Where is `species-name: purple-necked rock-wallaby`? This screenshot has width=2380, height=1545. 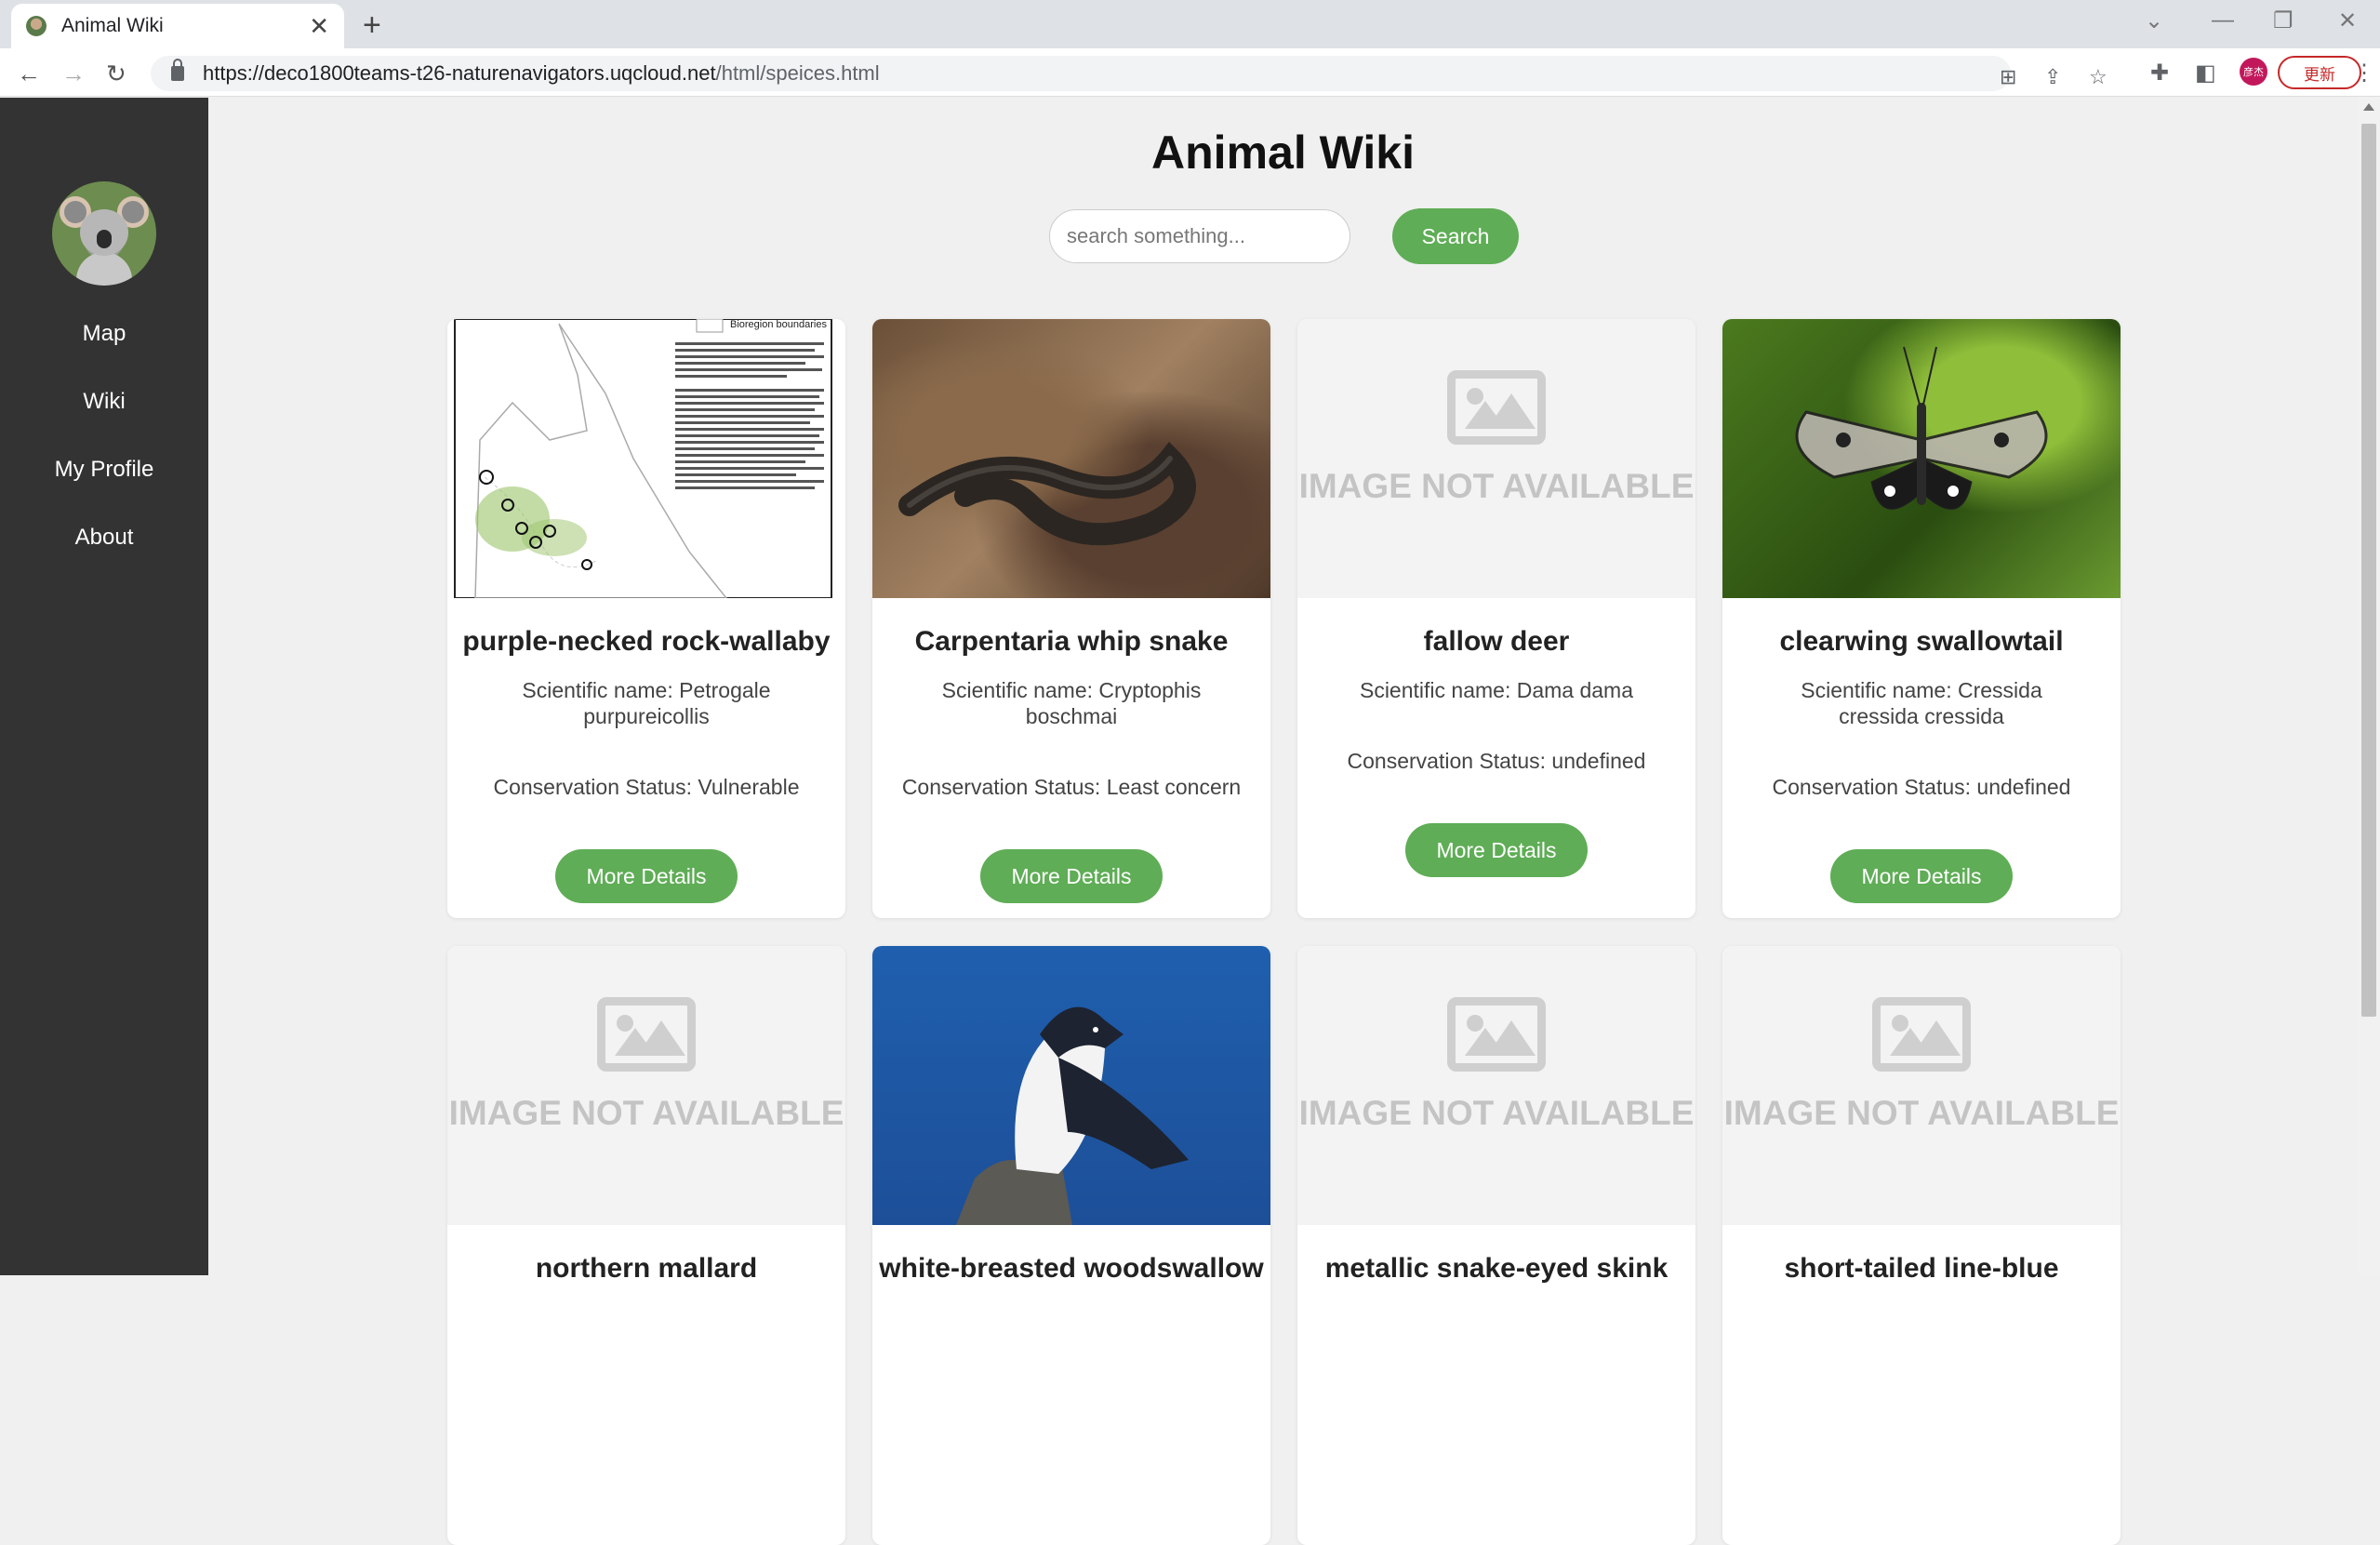
species-name: purple-necked rock-wallaby is located at coordinates (646, 641).